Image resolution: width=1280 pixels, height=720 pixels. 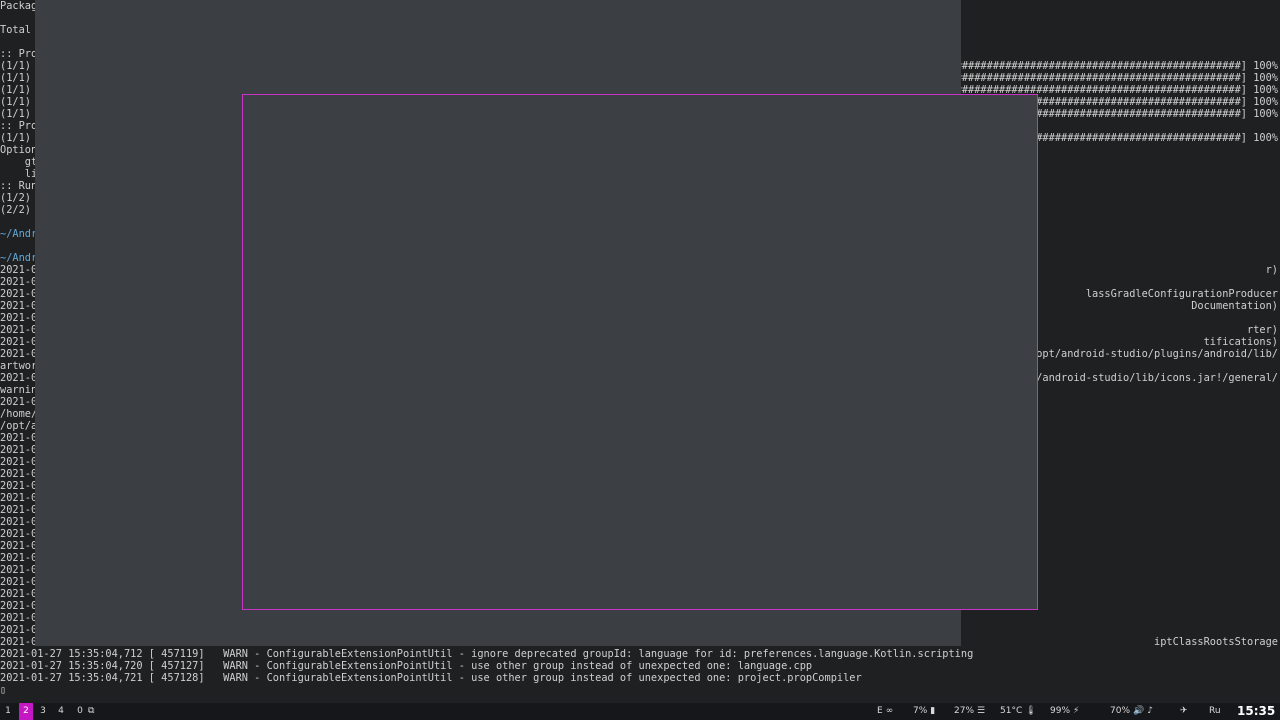 I want to click on headphones-icon: ♪, so click(x=1150, y=711).